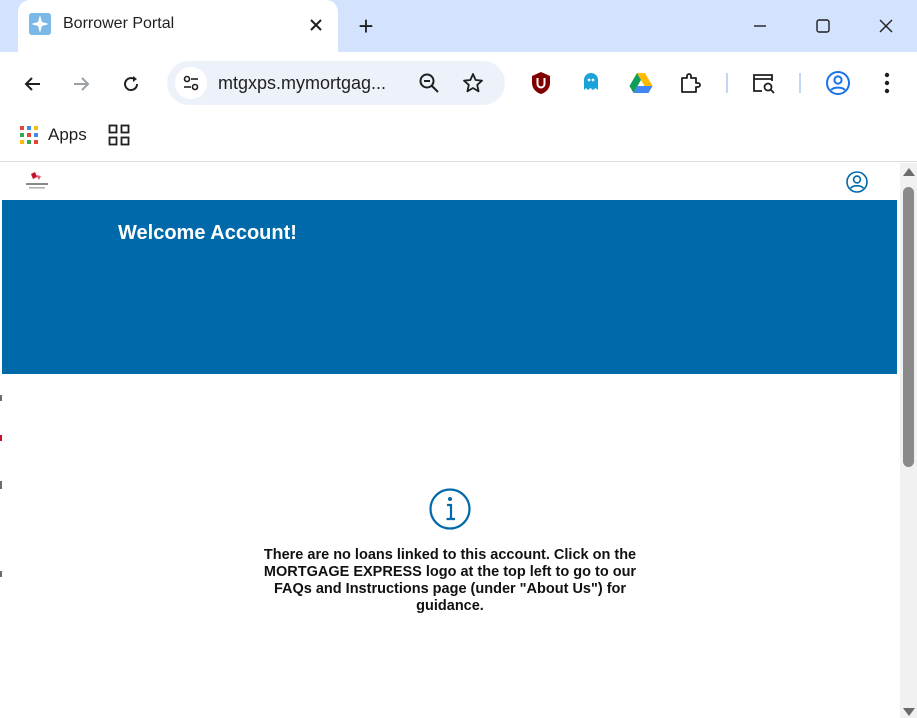 The height and width of the screenshot is (718, 917). What do you see at coordinates (593, 83) in the screenshot?
I see `ghost-icon` at bounding box center [593, 83].